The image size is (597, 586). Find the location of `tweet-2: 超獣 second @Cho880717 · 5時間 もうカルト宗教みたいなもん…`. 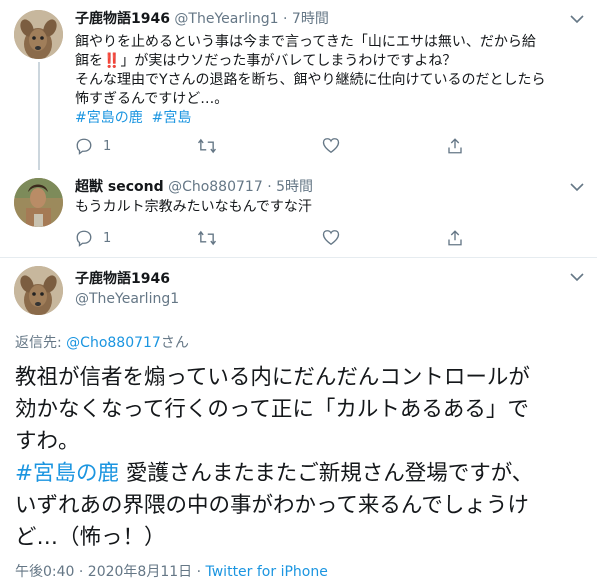

tweet-2: 超獣 second @Cho880717 · 5時間 もうカルト宗教みたいなもん… is located at coordinates (298, 215).